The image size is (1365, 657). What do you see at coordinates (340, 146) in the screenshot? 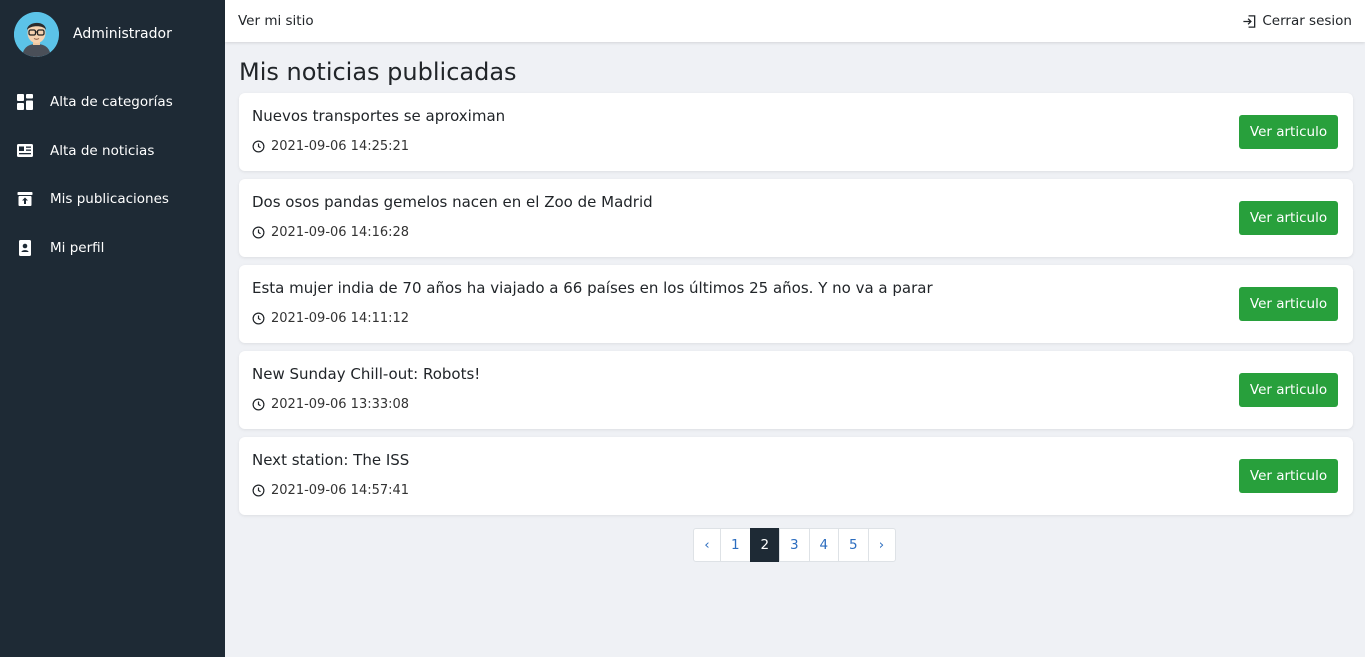
I see `article-date-text: 2021-09-06 14:25:21` at bounding box center [340, 146].